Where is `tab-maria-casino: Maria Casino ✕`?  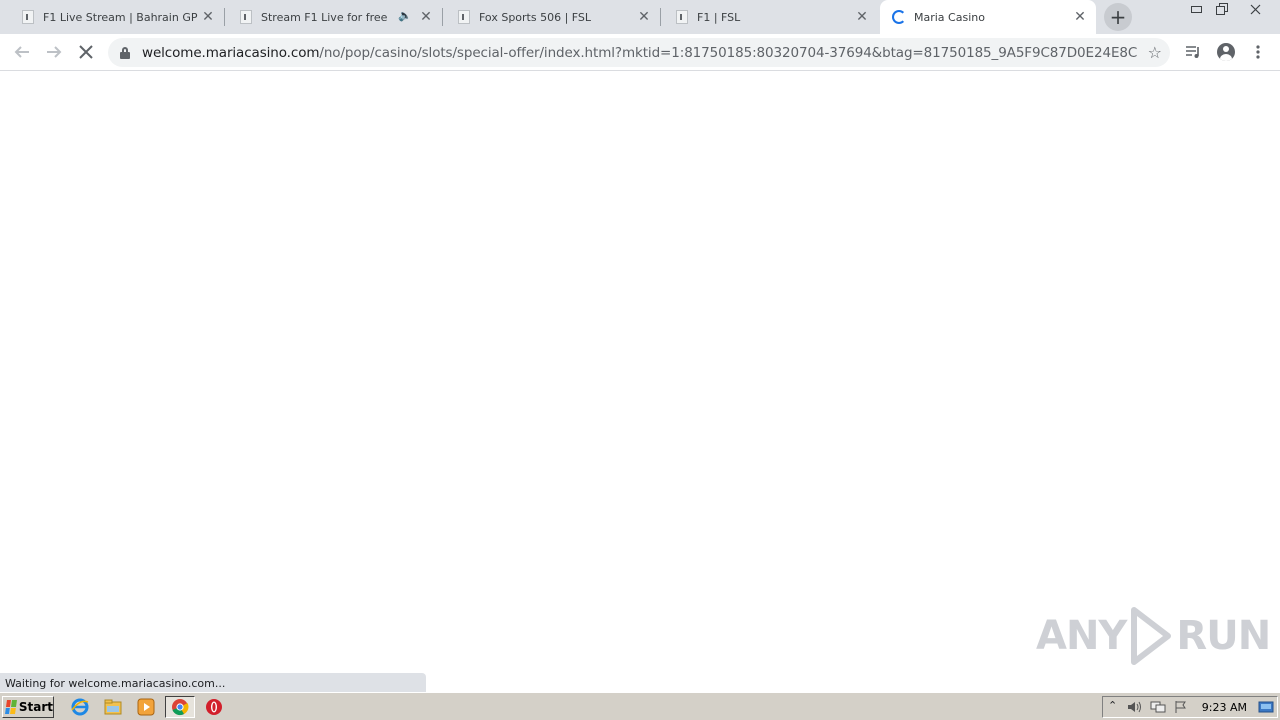
tab-maria-casino: Maria Casino ✕ is located at coordinates (988, 17).